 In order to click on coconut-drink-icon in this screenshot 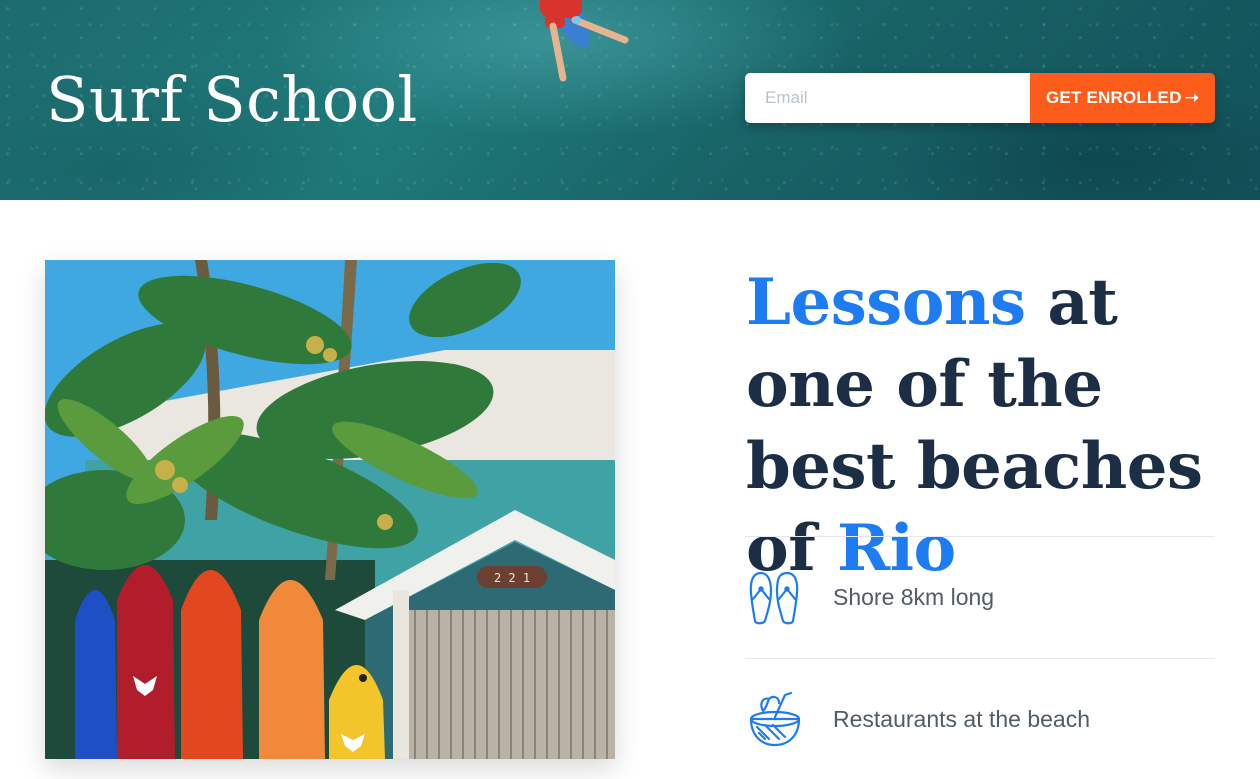, I will do `click(775, 719)`.